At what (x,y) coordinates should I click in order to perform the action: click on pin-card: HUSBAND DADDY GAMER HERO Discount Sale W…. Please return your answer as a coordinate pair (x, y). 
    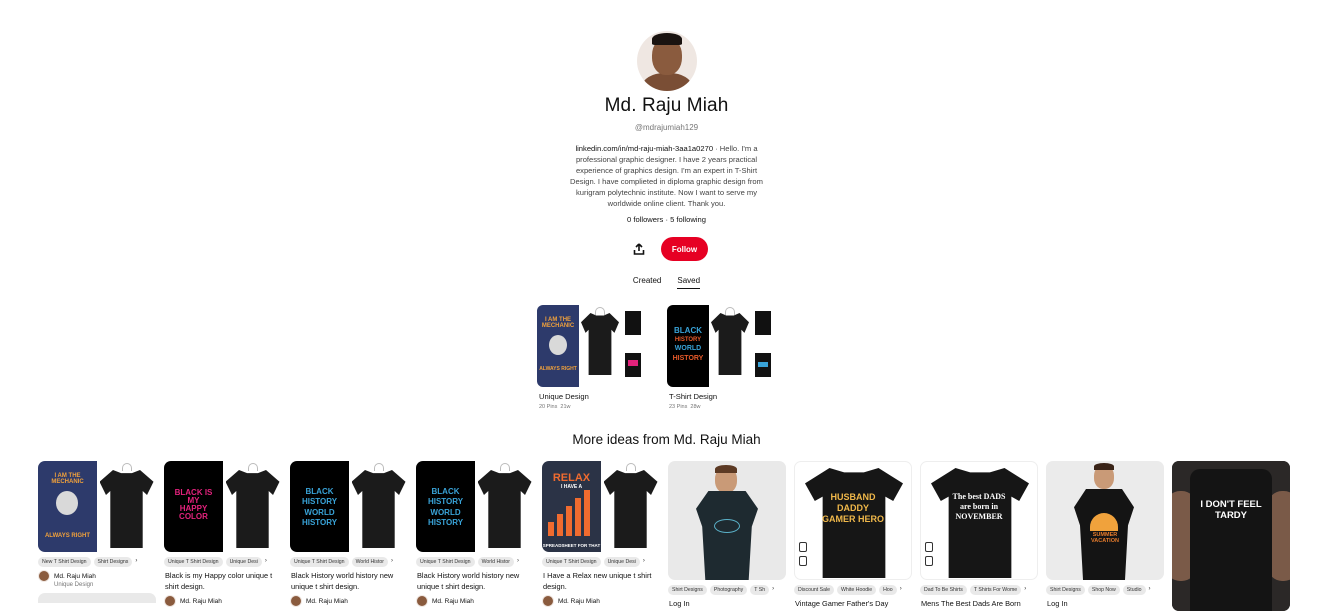
    Looking at the image, I should click on (853, 535).